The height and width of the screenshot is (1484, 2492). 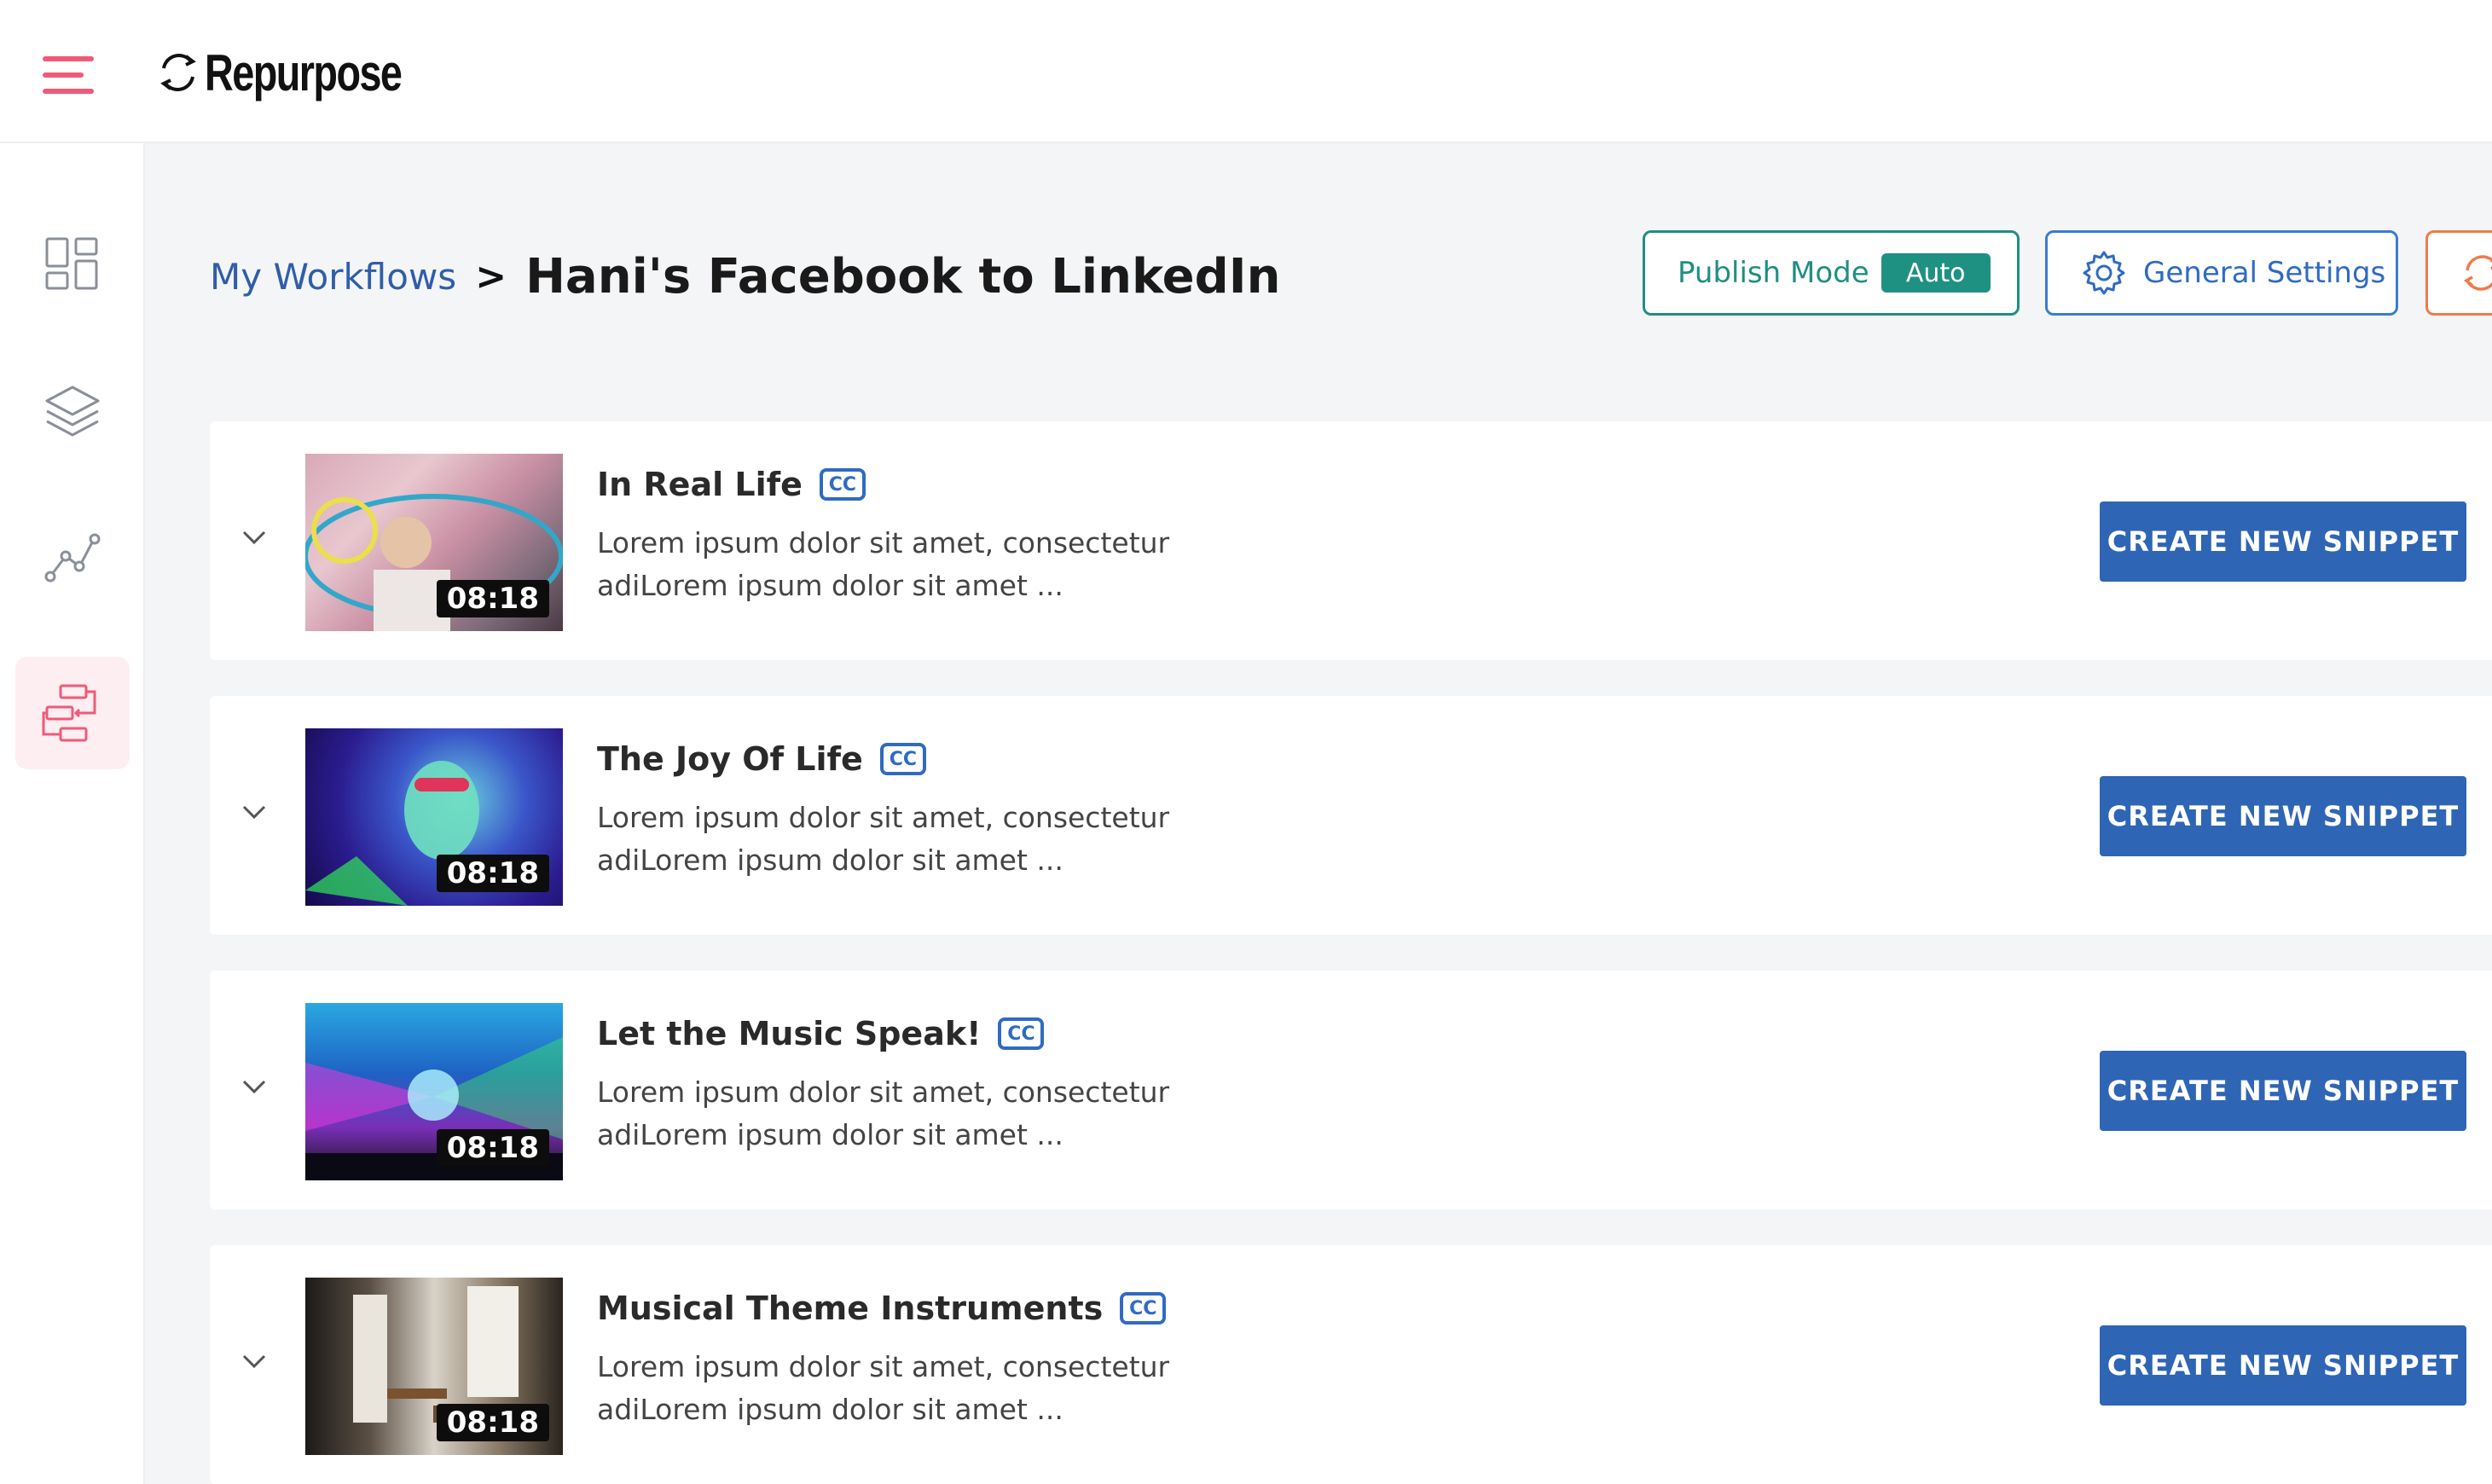 I want to click on workflow-icon, so click(x=69, y=713).